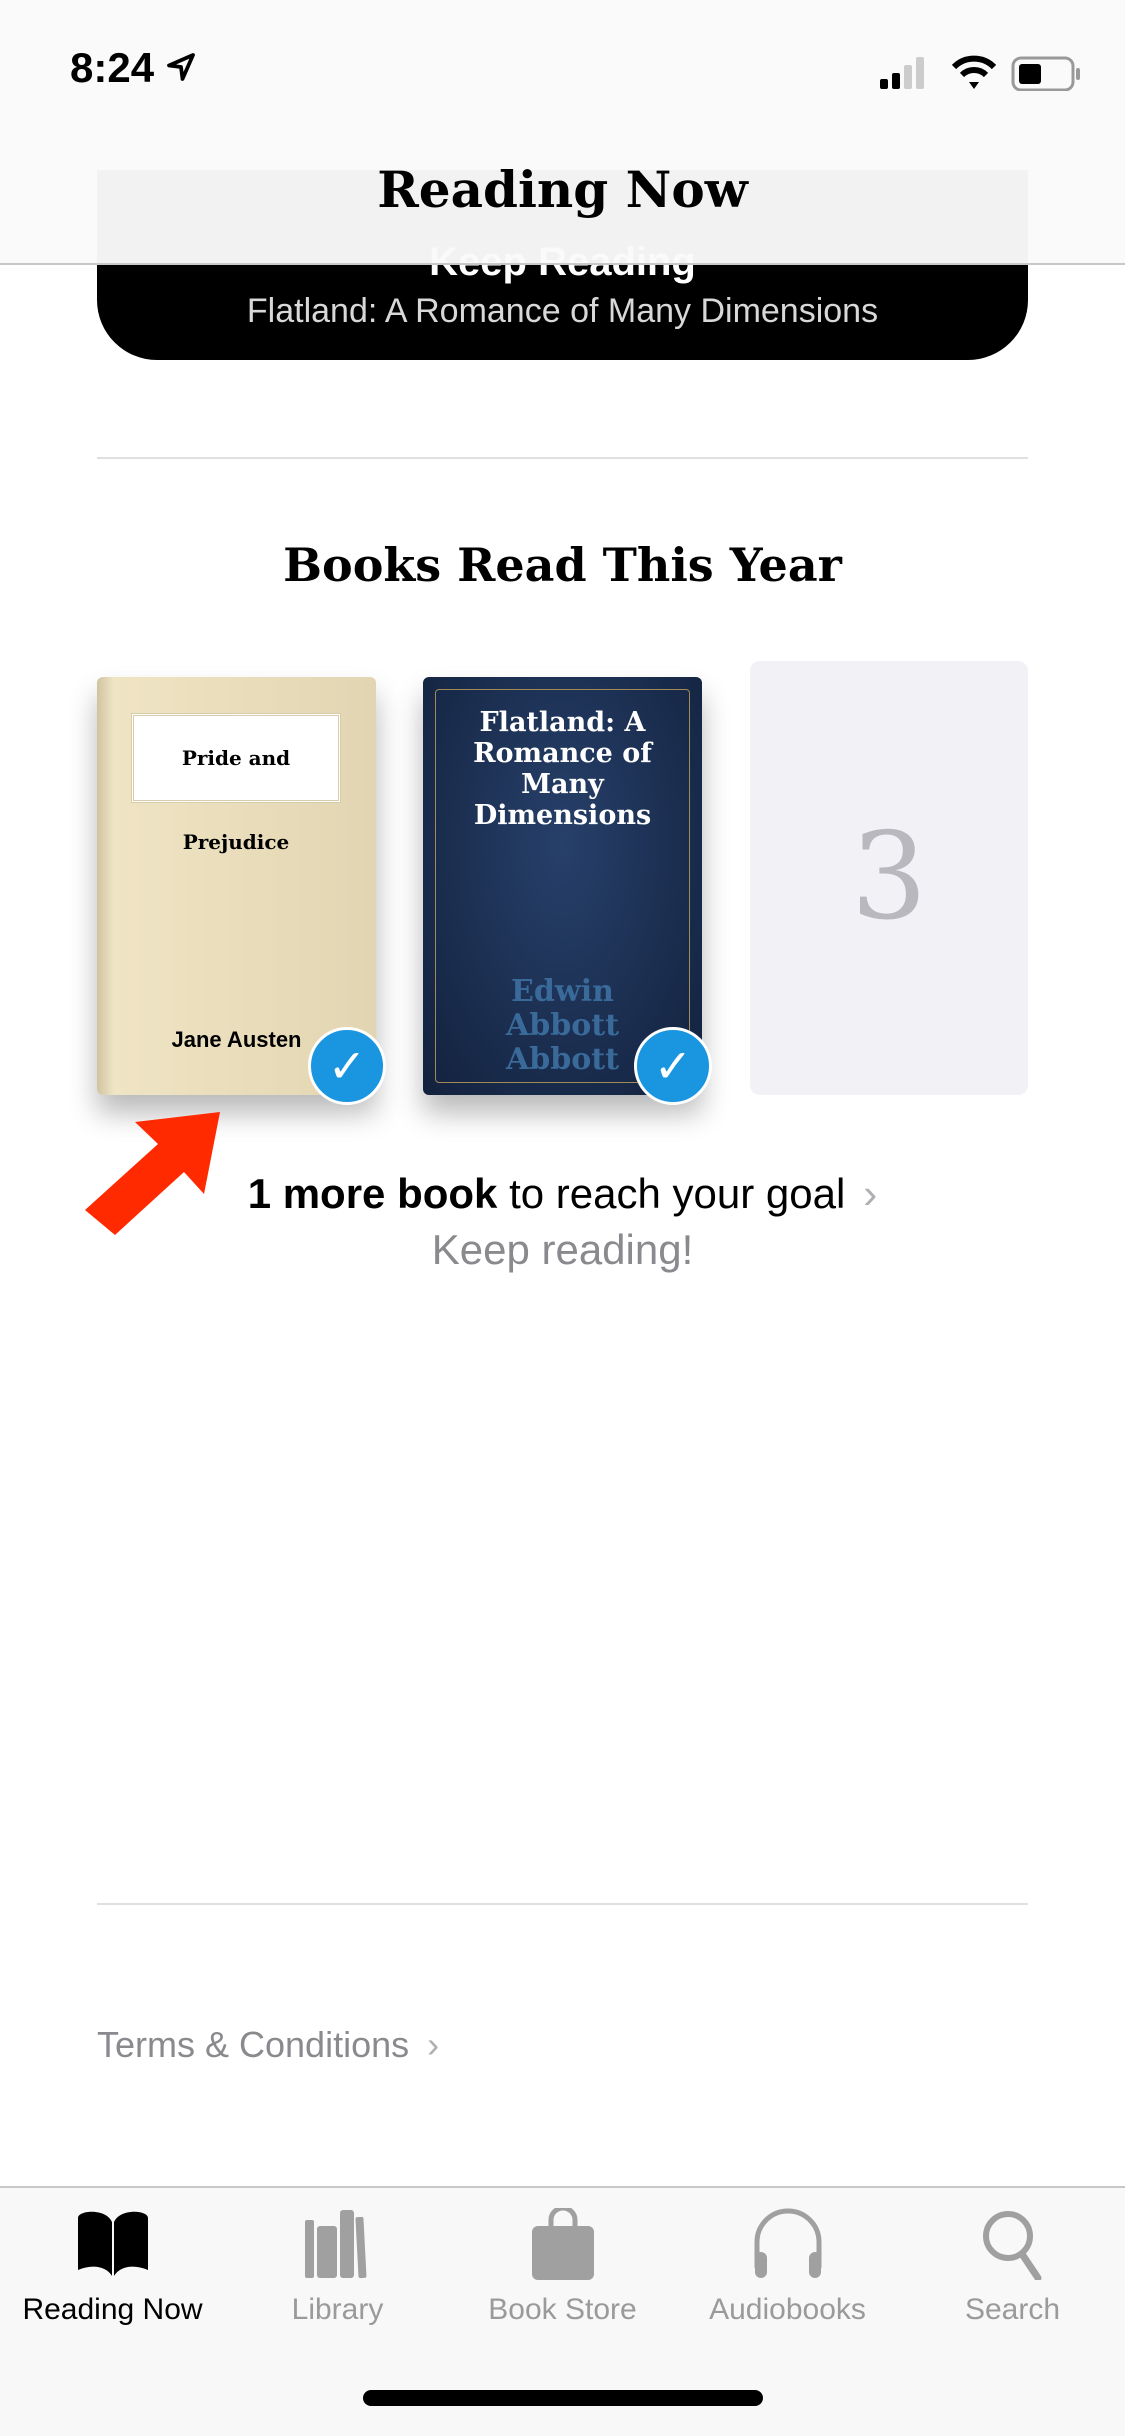  I want to click on library-icon, so click(335, 2244).